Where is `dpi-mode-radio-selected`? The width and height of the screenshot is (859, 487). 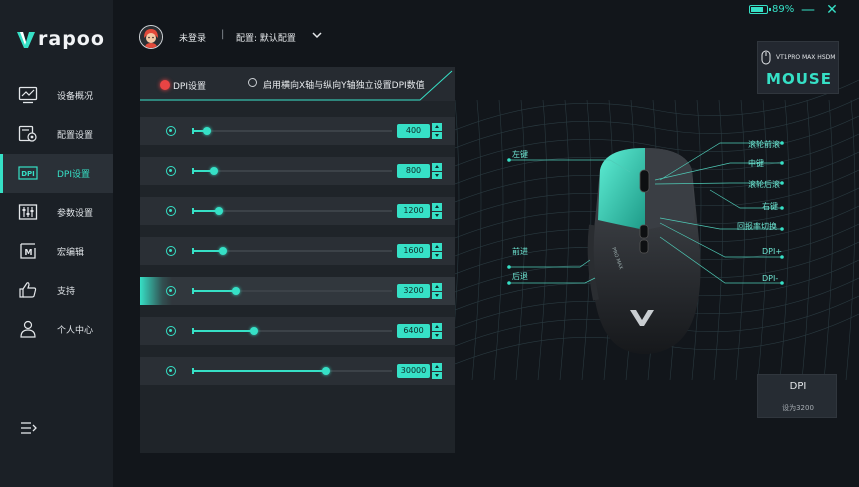 dpi-mode-radio-selected is located at coordinates (165, 85).